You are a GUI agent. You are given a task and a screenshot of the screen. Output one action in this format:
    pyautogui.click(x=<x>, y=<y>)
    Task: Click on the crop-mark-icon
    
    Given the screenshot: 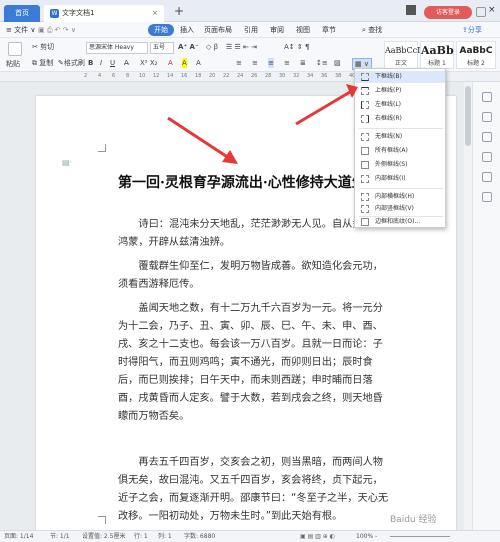 What is the action you would take?
    pyautogui.click(x=102, y=148)
    